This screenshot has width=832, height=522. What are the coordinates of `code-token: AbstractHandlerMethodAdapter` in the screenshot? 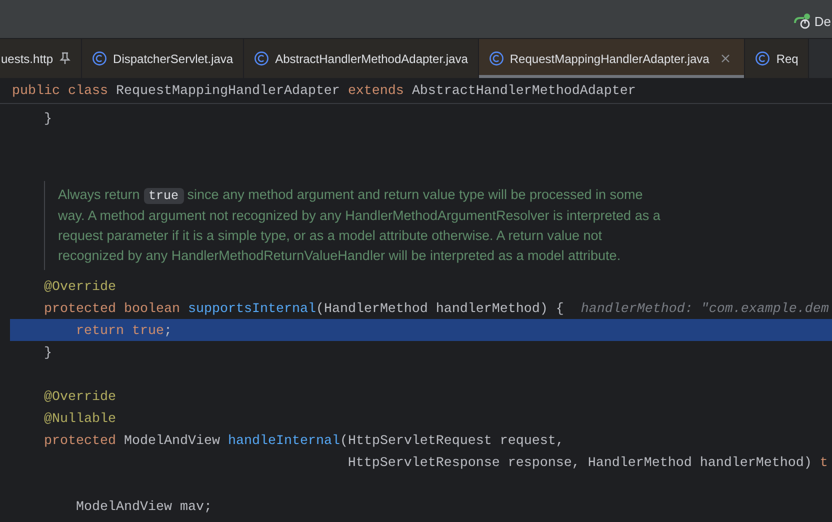 It's located at (524, 91).